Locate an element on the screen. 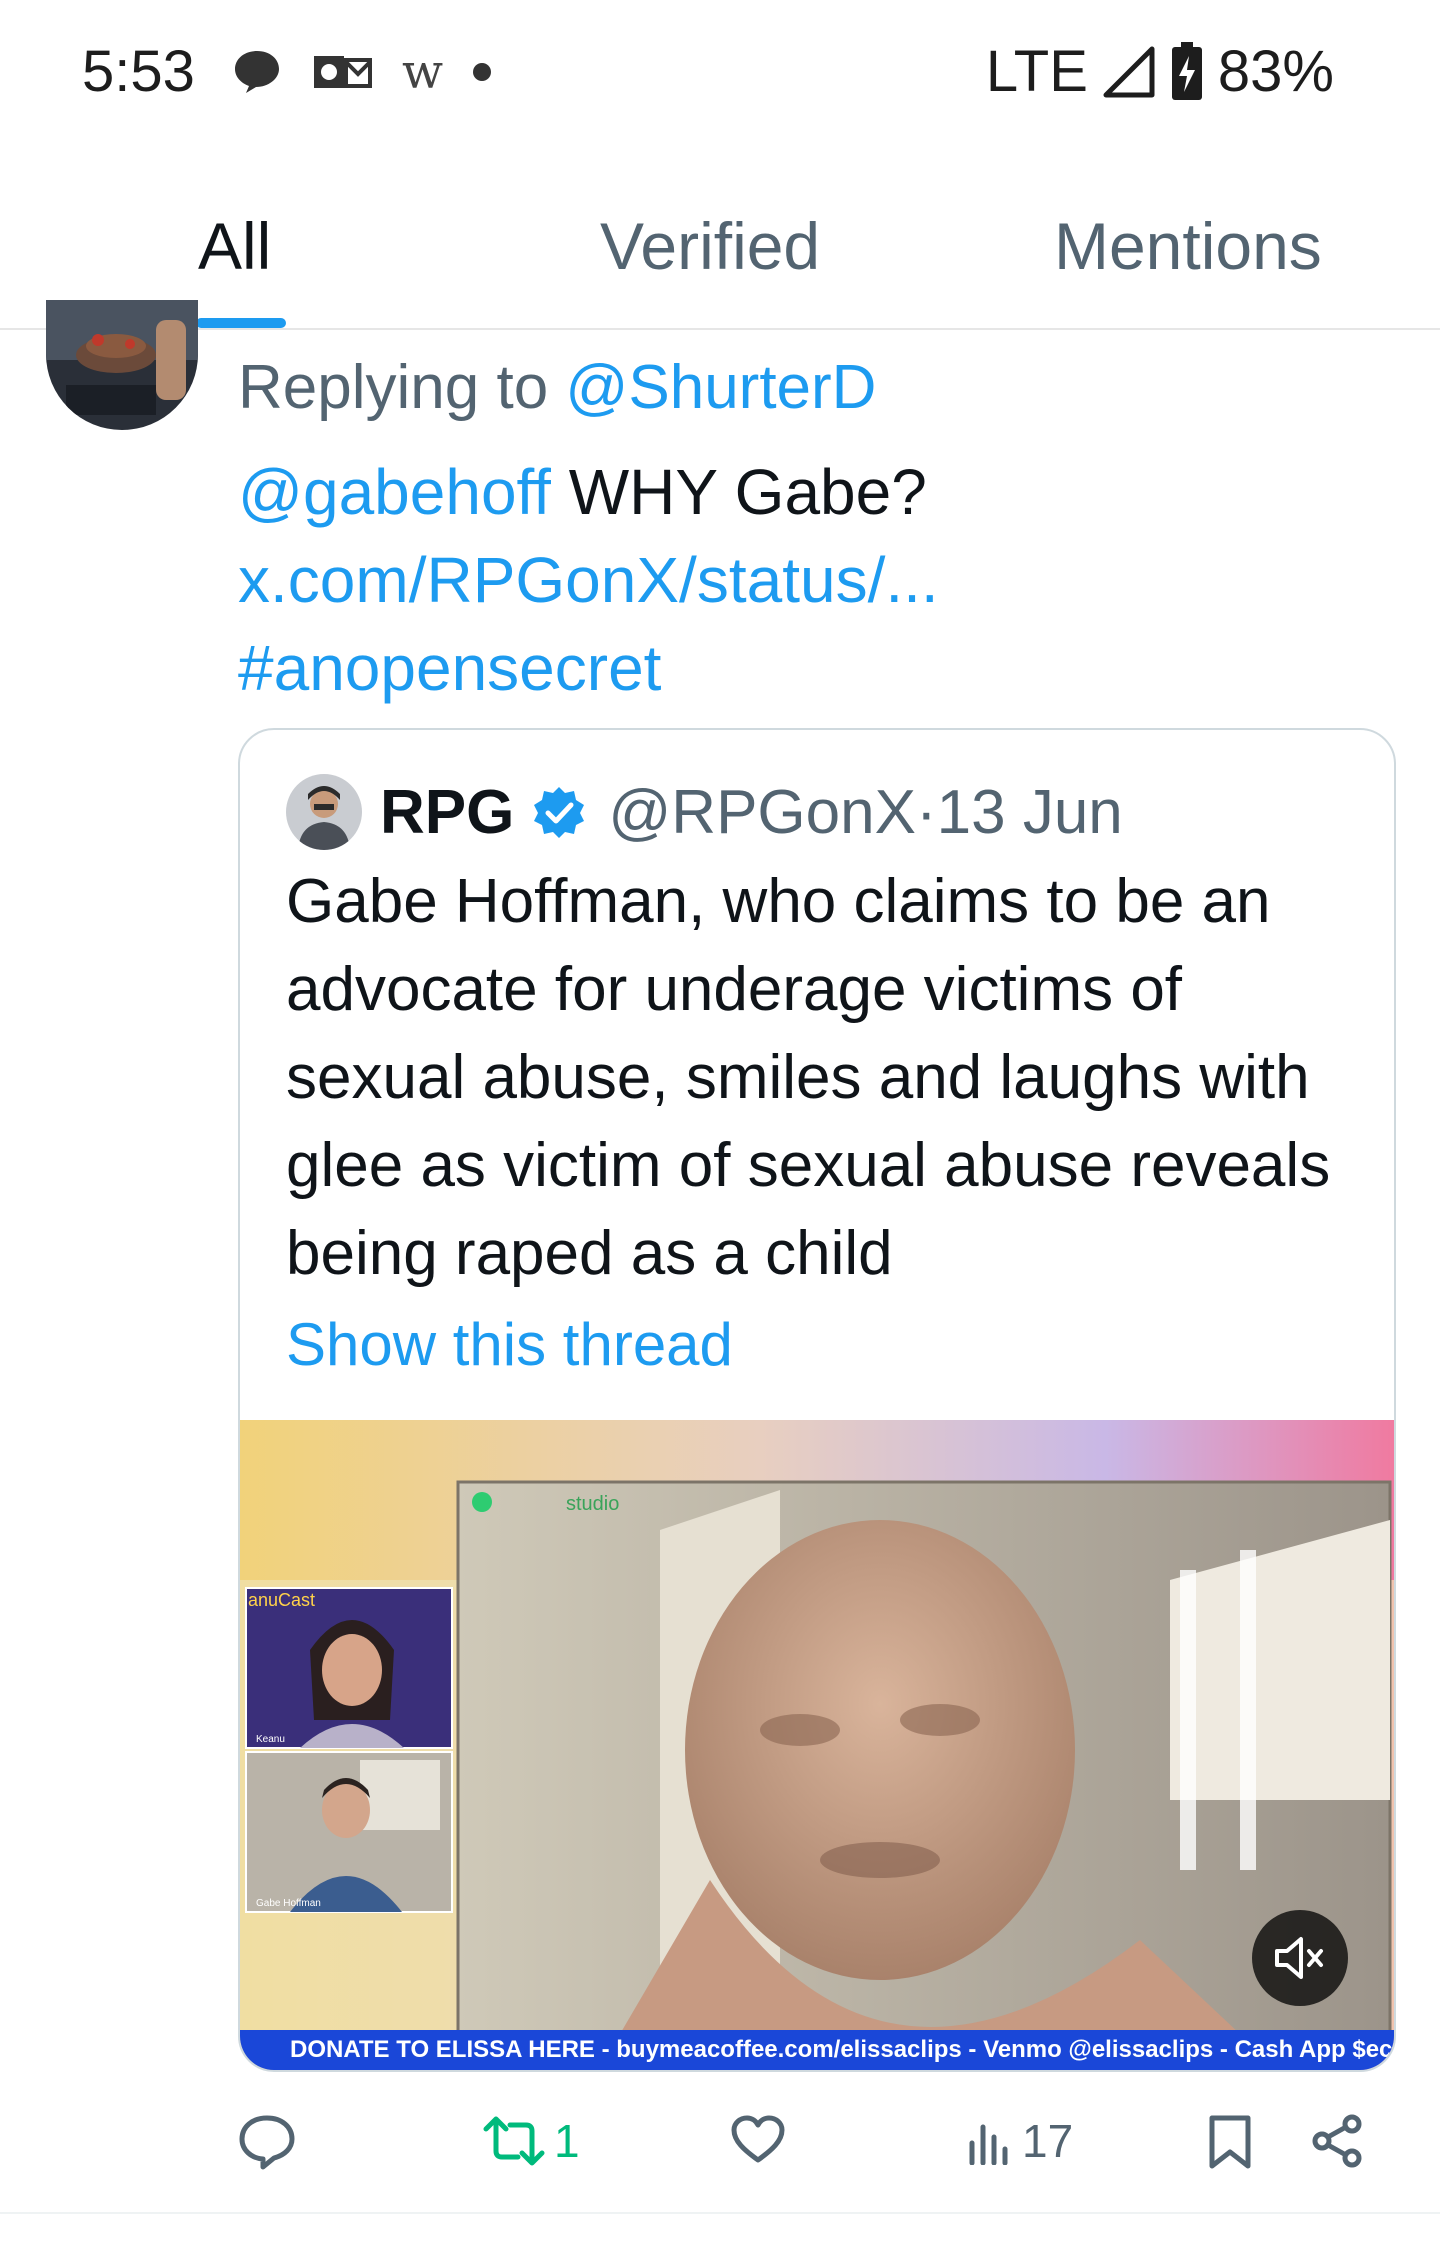 This screenshot has width=1440, height=2244. views-chart-icon is located at coordinates (988, 2144).